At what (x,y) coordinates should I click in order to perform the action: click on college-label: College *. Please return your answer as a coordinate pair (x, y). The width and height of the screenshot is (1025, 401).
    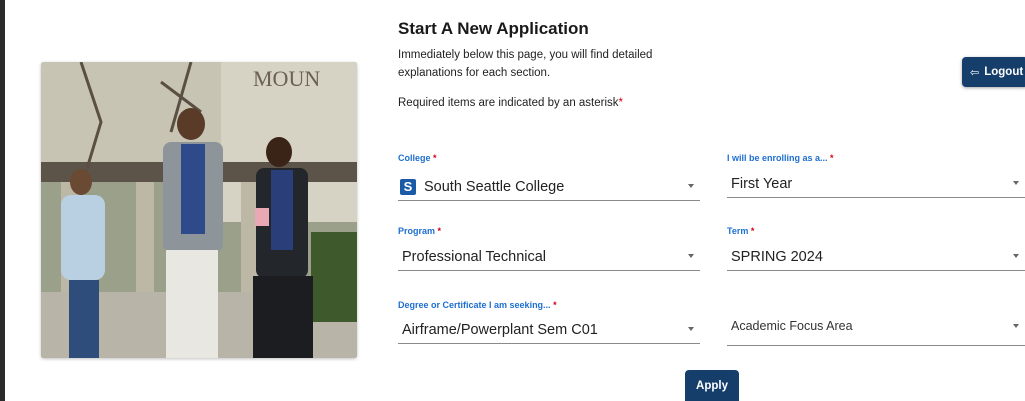
    Looking at the image, I should click on (417, 158).